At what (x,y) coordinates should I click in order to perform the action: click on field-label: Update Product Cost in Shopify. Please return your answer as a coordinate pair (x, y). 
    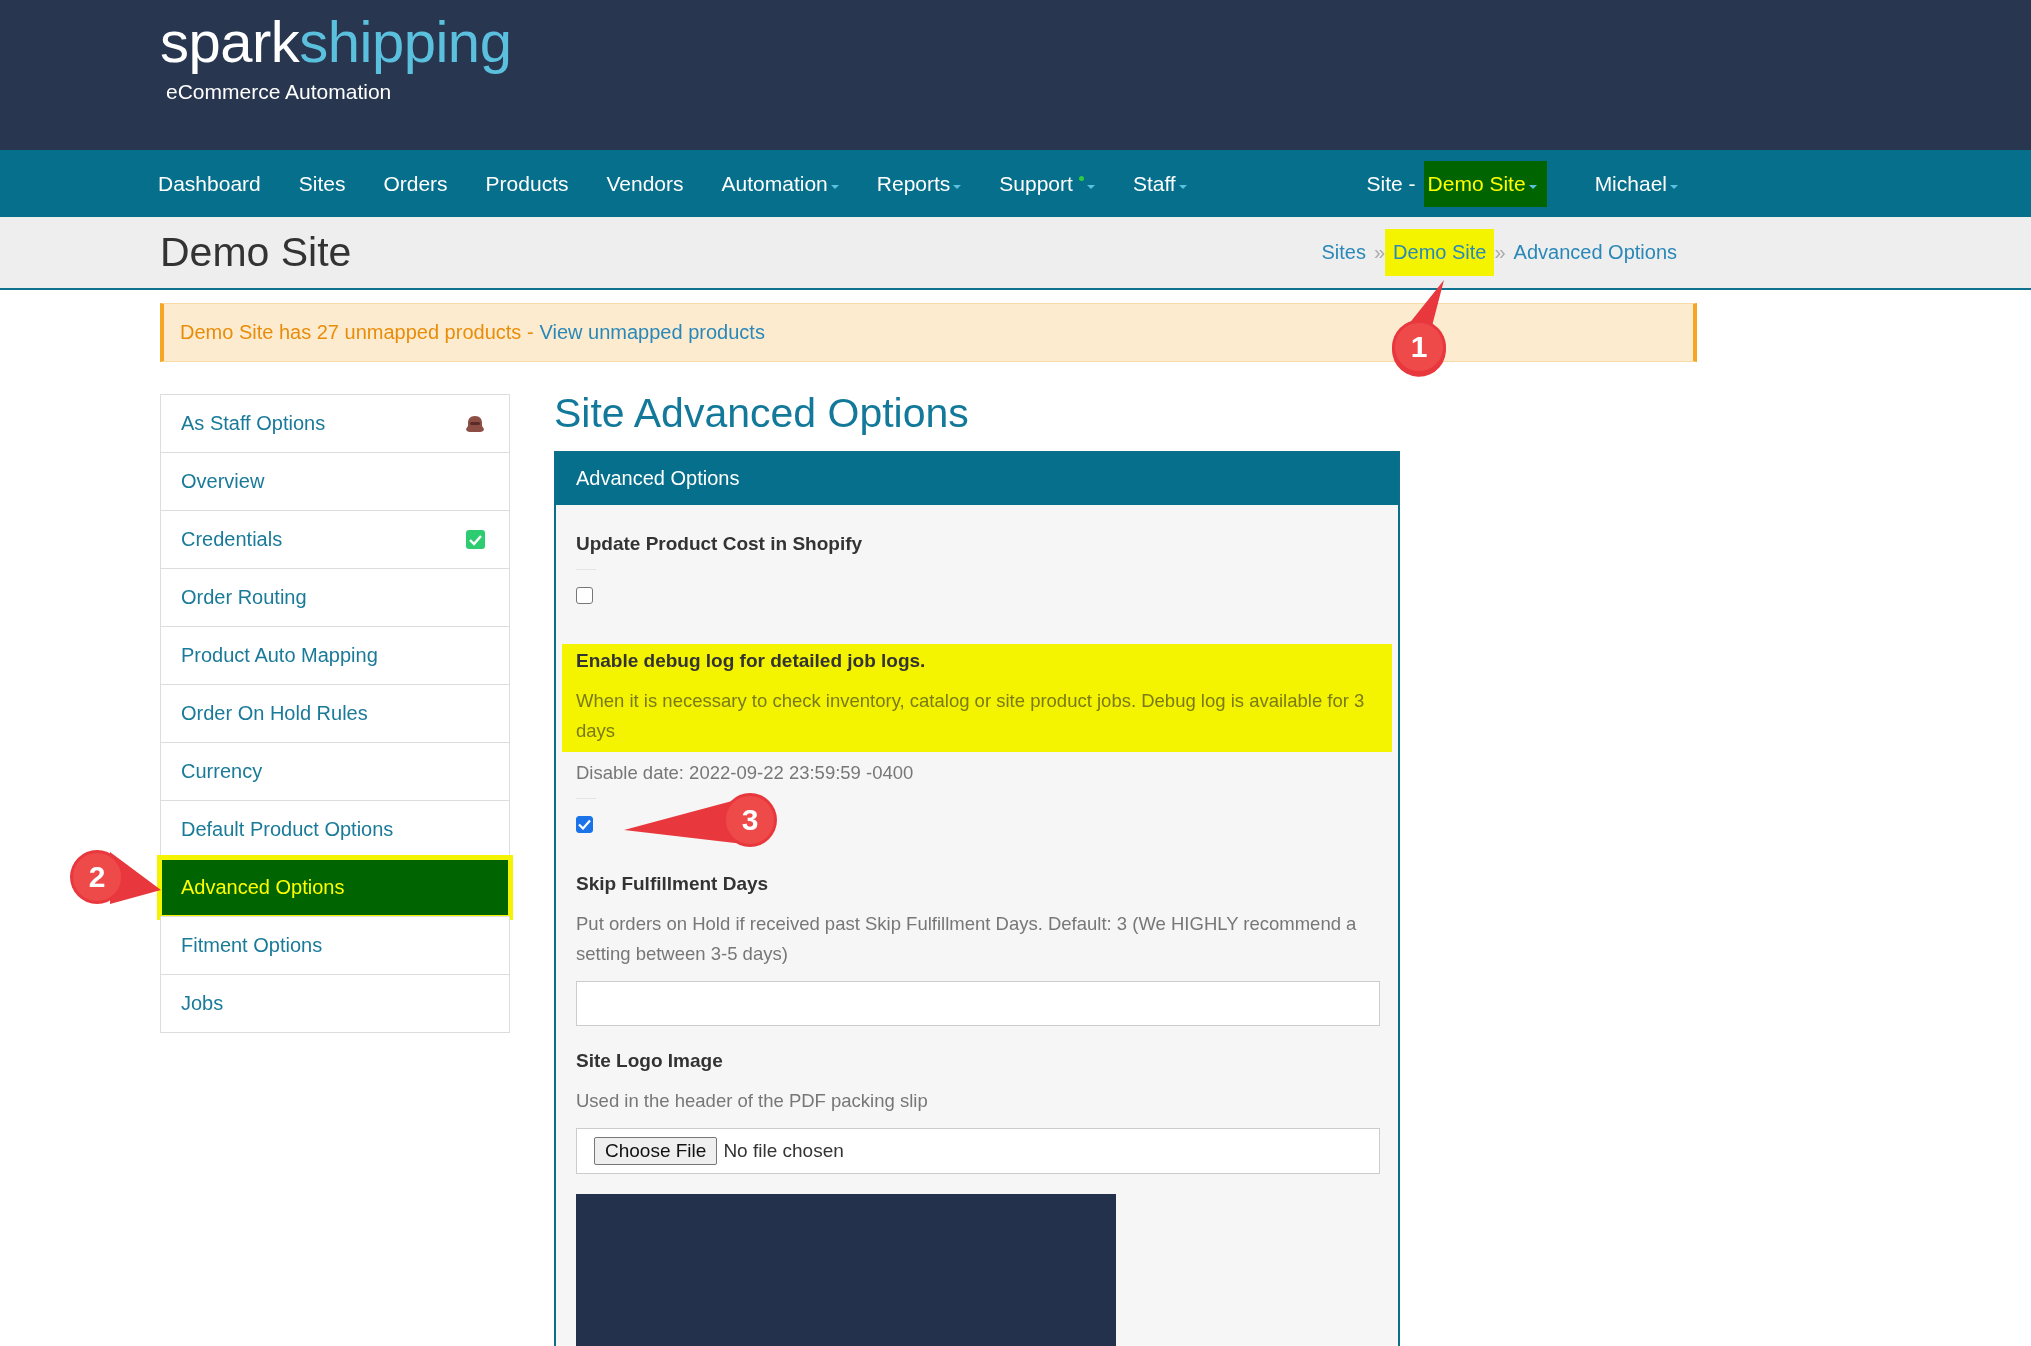
    Looking at the image, I should click on (719, 544).